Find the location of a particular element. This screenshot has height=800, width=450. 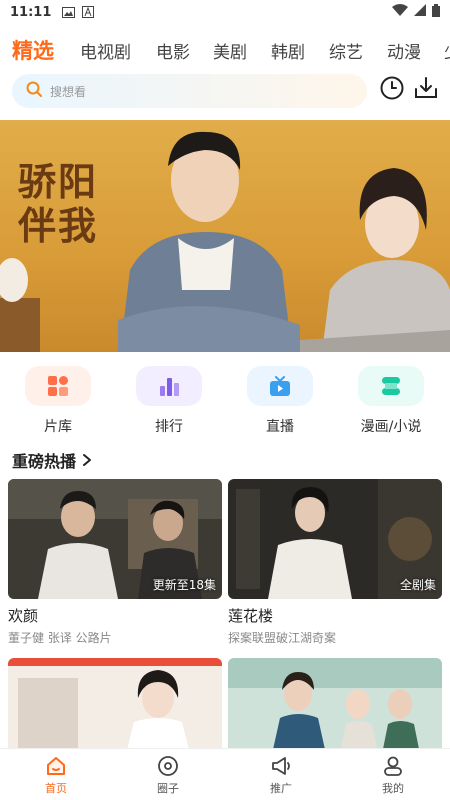

show-card: 更新至18集 欢颜 董子健 张译 公路片 is located at coordinates (115, 562).